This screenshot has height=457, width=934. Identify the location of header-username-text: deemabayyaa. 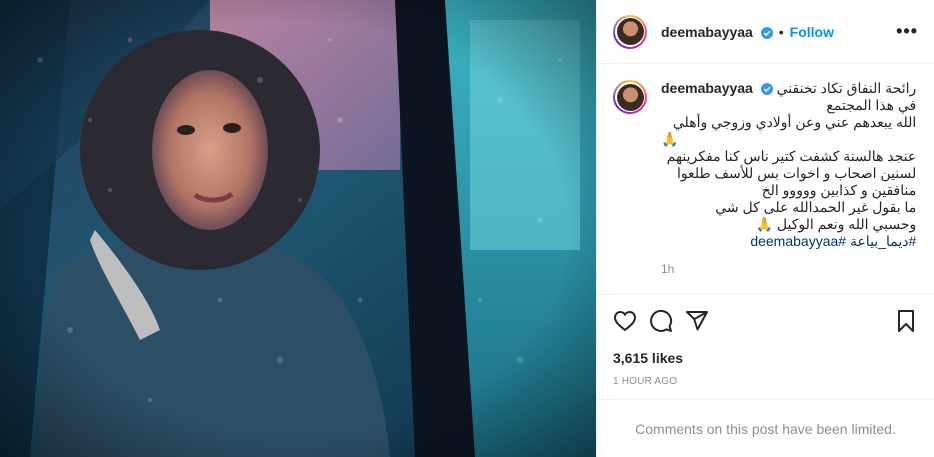
(707, 32).